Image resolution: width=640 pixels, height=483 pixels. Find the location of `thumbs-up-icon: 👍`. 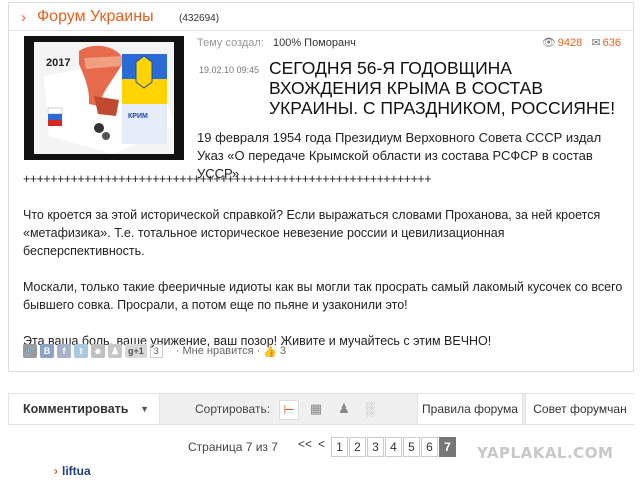

thumbs-up-icon: 👍 is located at coordinates (270, 351).